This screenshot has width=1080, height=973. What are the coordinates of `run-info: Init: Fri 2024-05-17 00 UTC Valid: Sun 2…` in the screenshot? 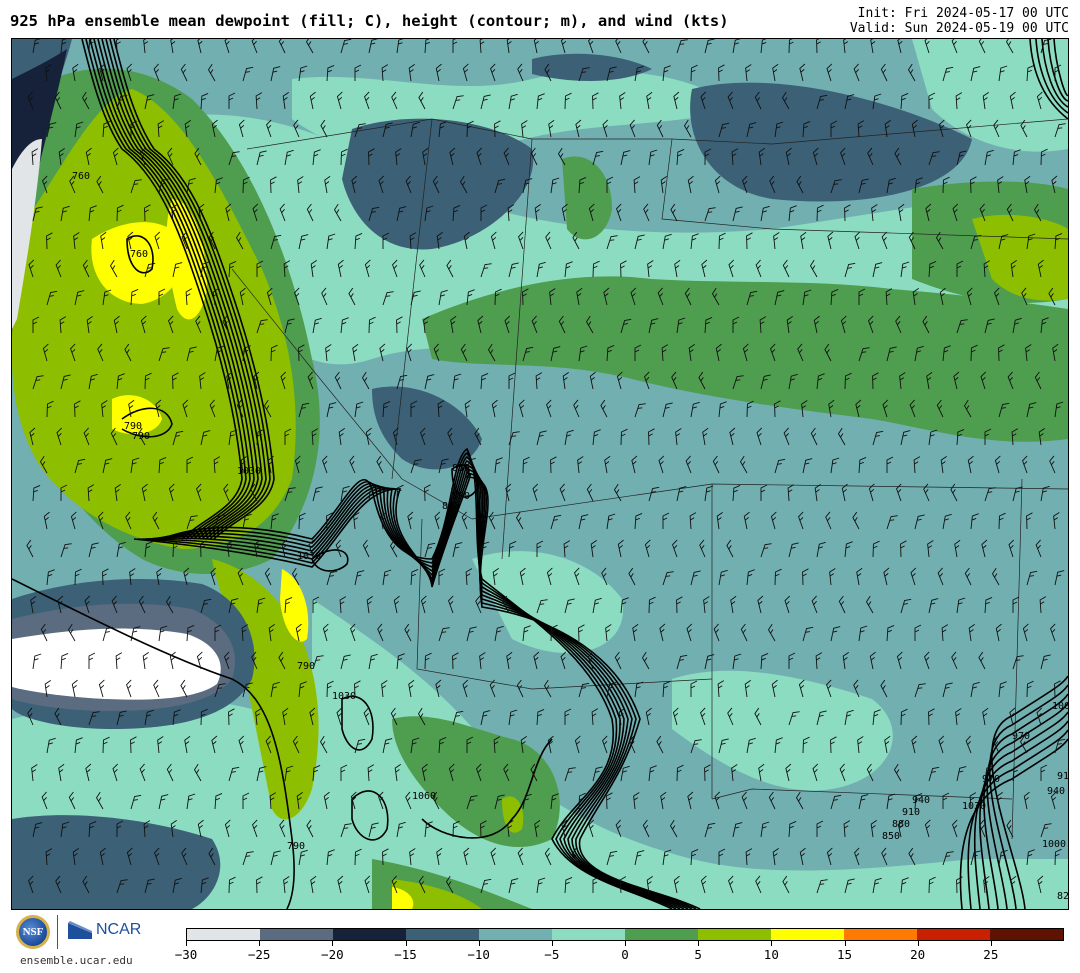 It's located at (959, 21).